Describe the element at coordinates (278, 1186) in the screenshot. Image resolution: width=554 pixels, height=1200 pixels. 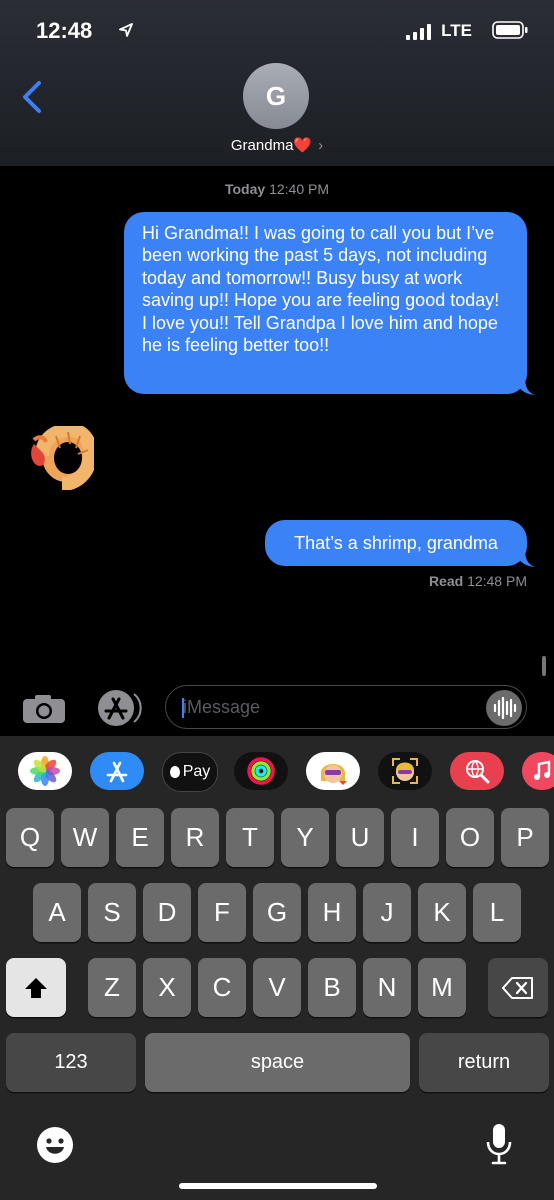
I see `home-indicator` at that location.